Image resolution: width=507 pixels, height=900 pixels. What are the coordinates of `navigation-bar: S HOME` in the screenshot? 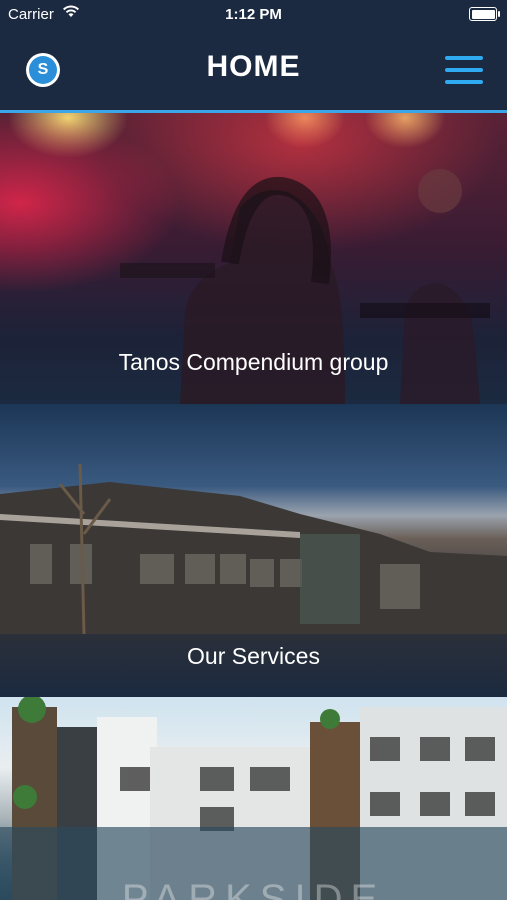 It's located at (253, 70).